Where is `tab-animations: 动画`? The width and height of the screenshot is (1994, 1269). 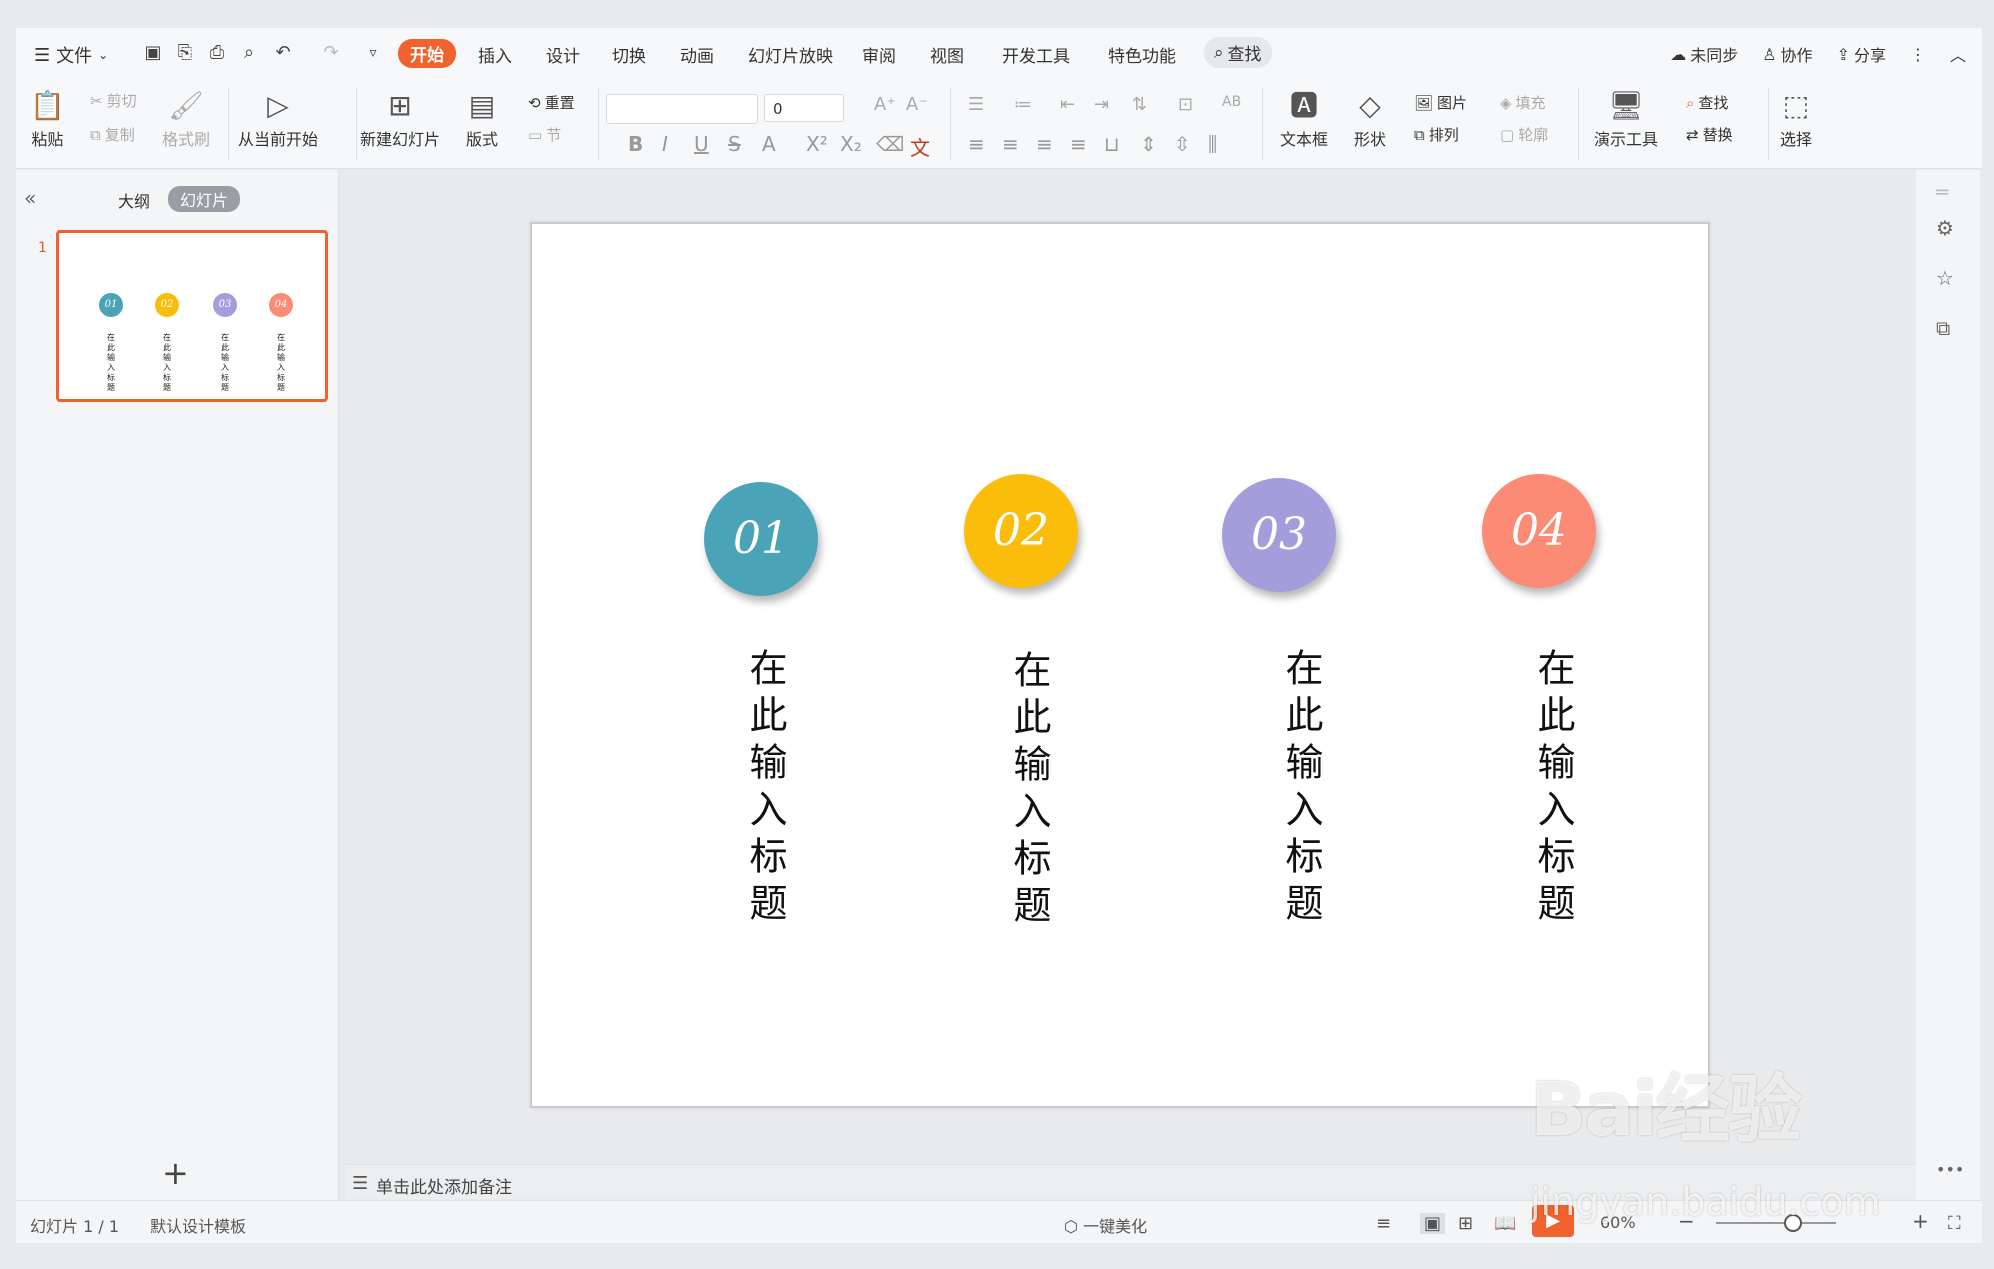
tab-animations: 动画 is located at coordinates (697, 54).